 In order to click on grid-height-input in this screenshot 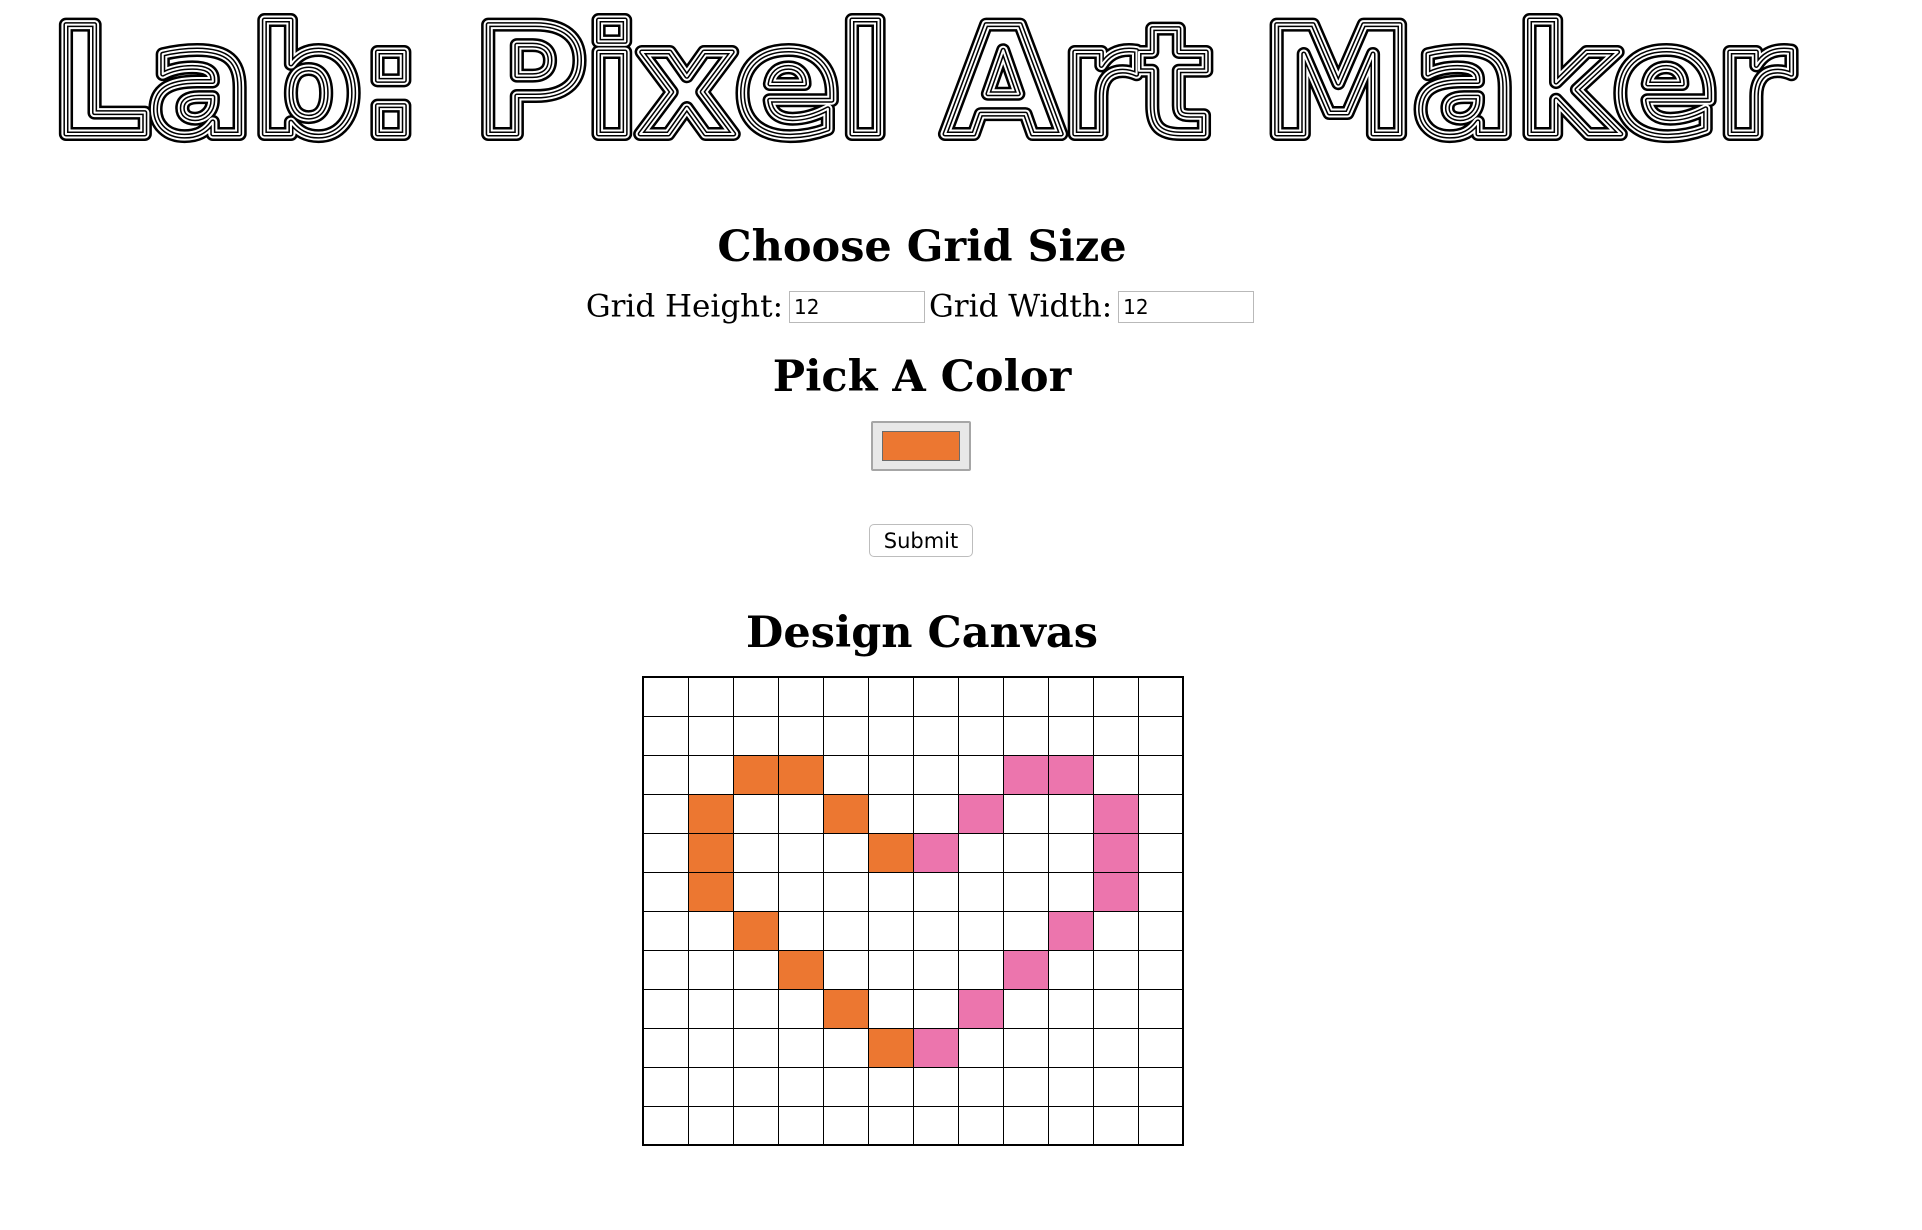, I will do `click(857, 306)`.